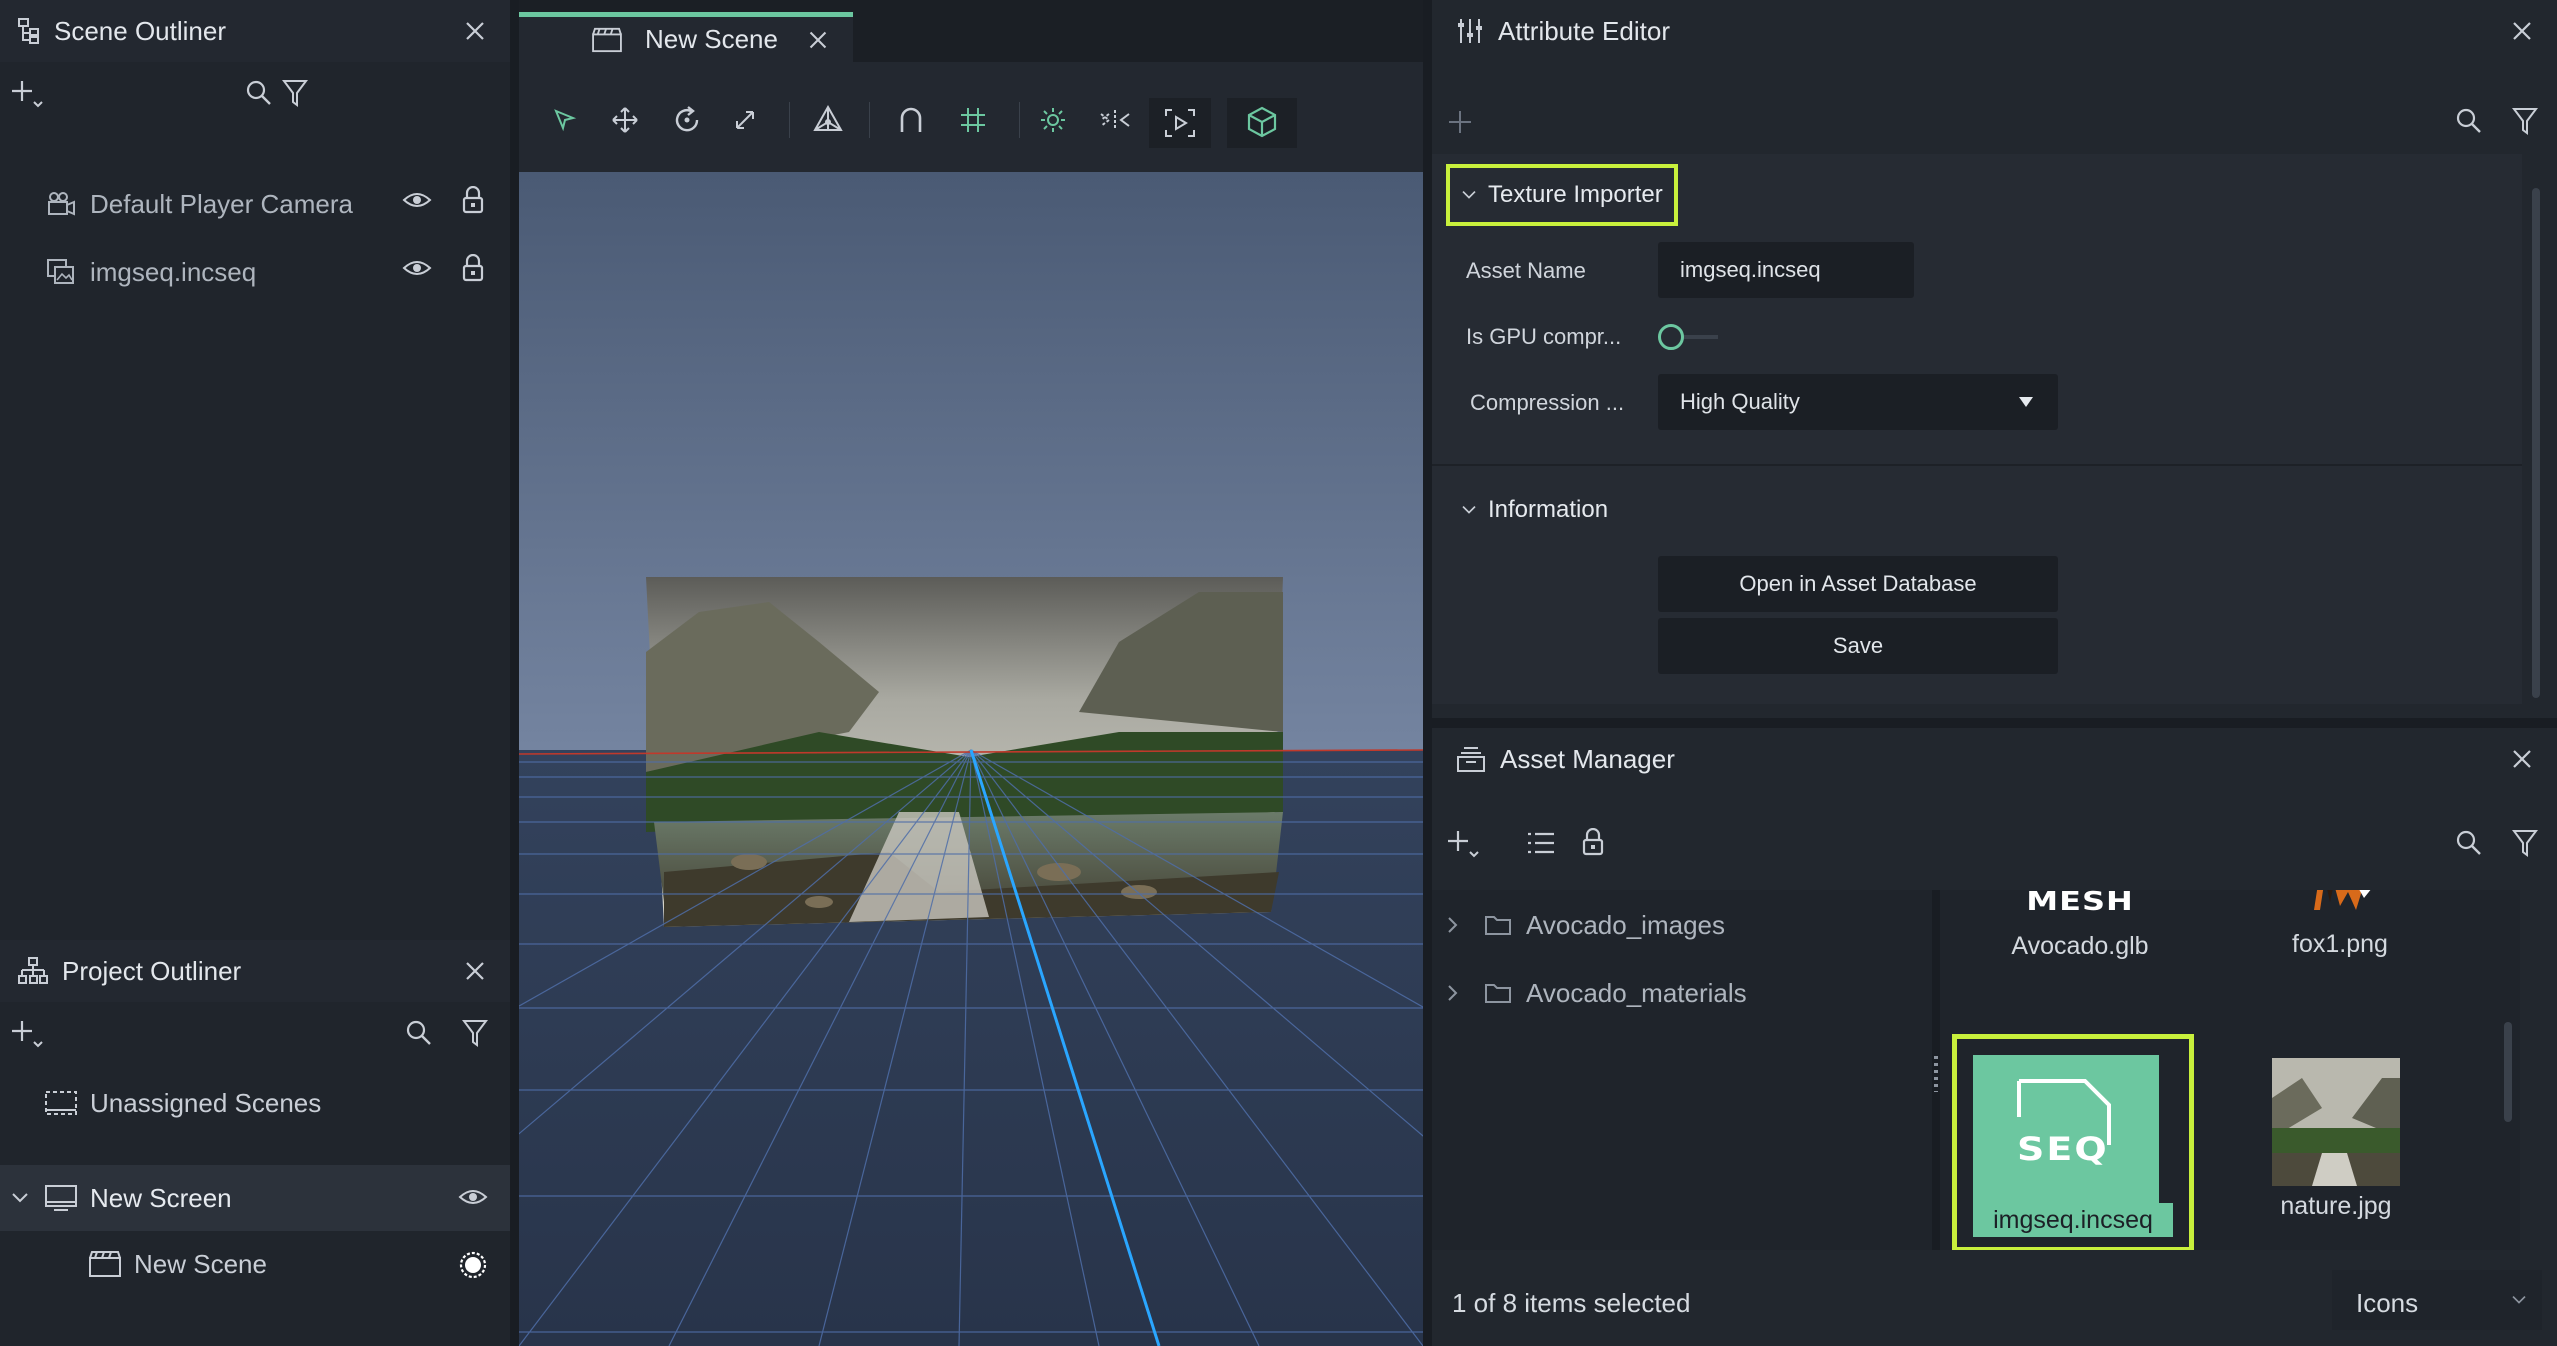 The width and height of the screenshot is (2557, 1346). I want to click on rotate-tool-icon, so click(687, 120).